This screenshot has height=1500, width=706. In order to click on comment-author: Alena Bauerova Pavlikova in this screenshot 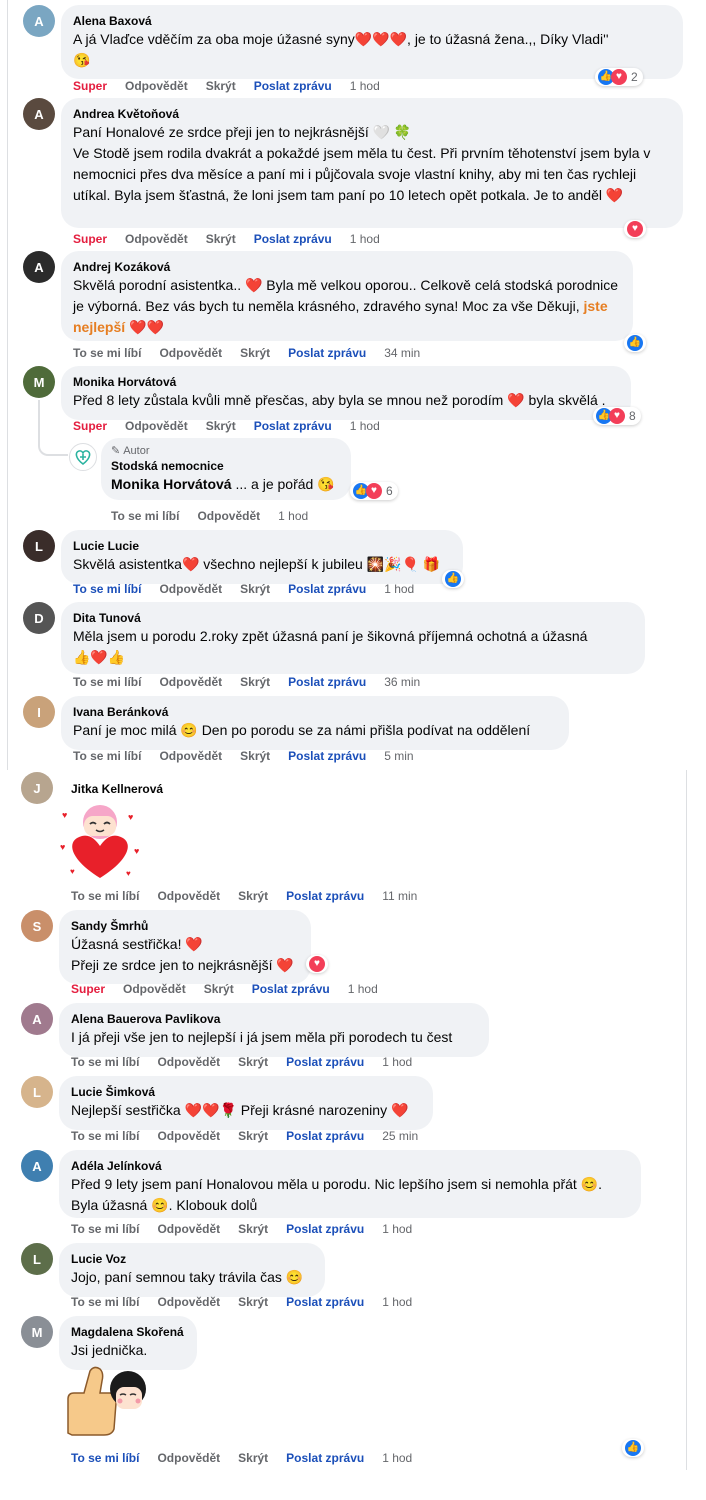, I will do `click(274, 1019)`.